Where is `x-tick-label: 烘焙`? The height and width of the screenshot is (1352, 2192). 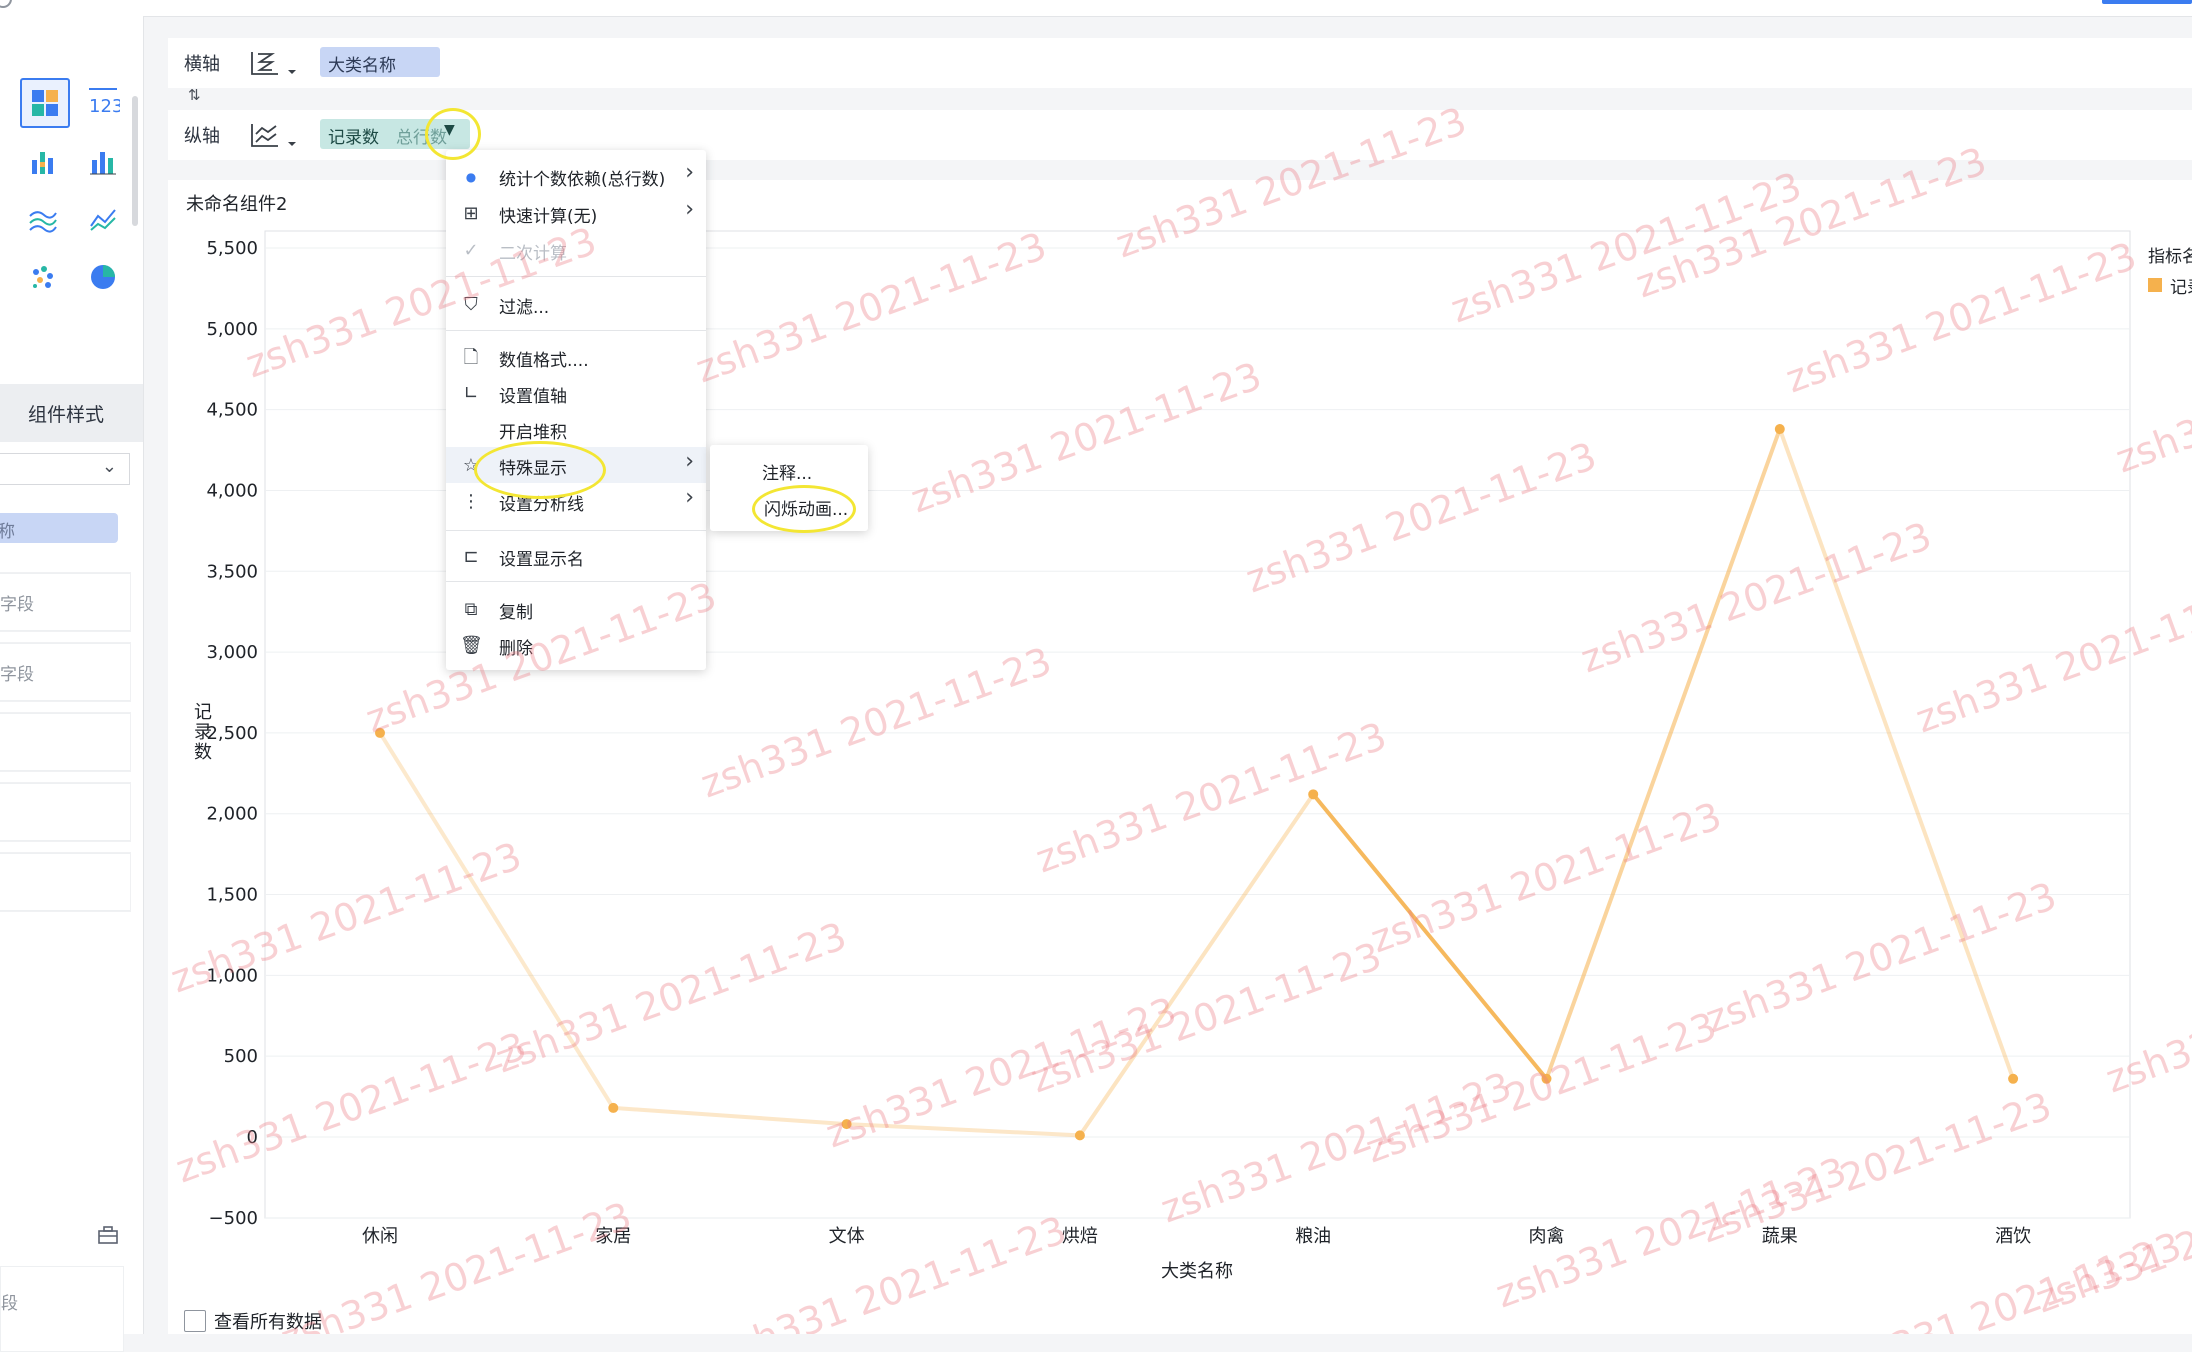 x-tick-label: 烘焙 is located at coordinates (1080, 1236).